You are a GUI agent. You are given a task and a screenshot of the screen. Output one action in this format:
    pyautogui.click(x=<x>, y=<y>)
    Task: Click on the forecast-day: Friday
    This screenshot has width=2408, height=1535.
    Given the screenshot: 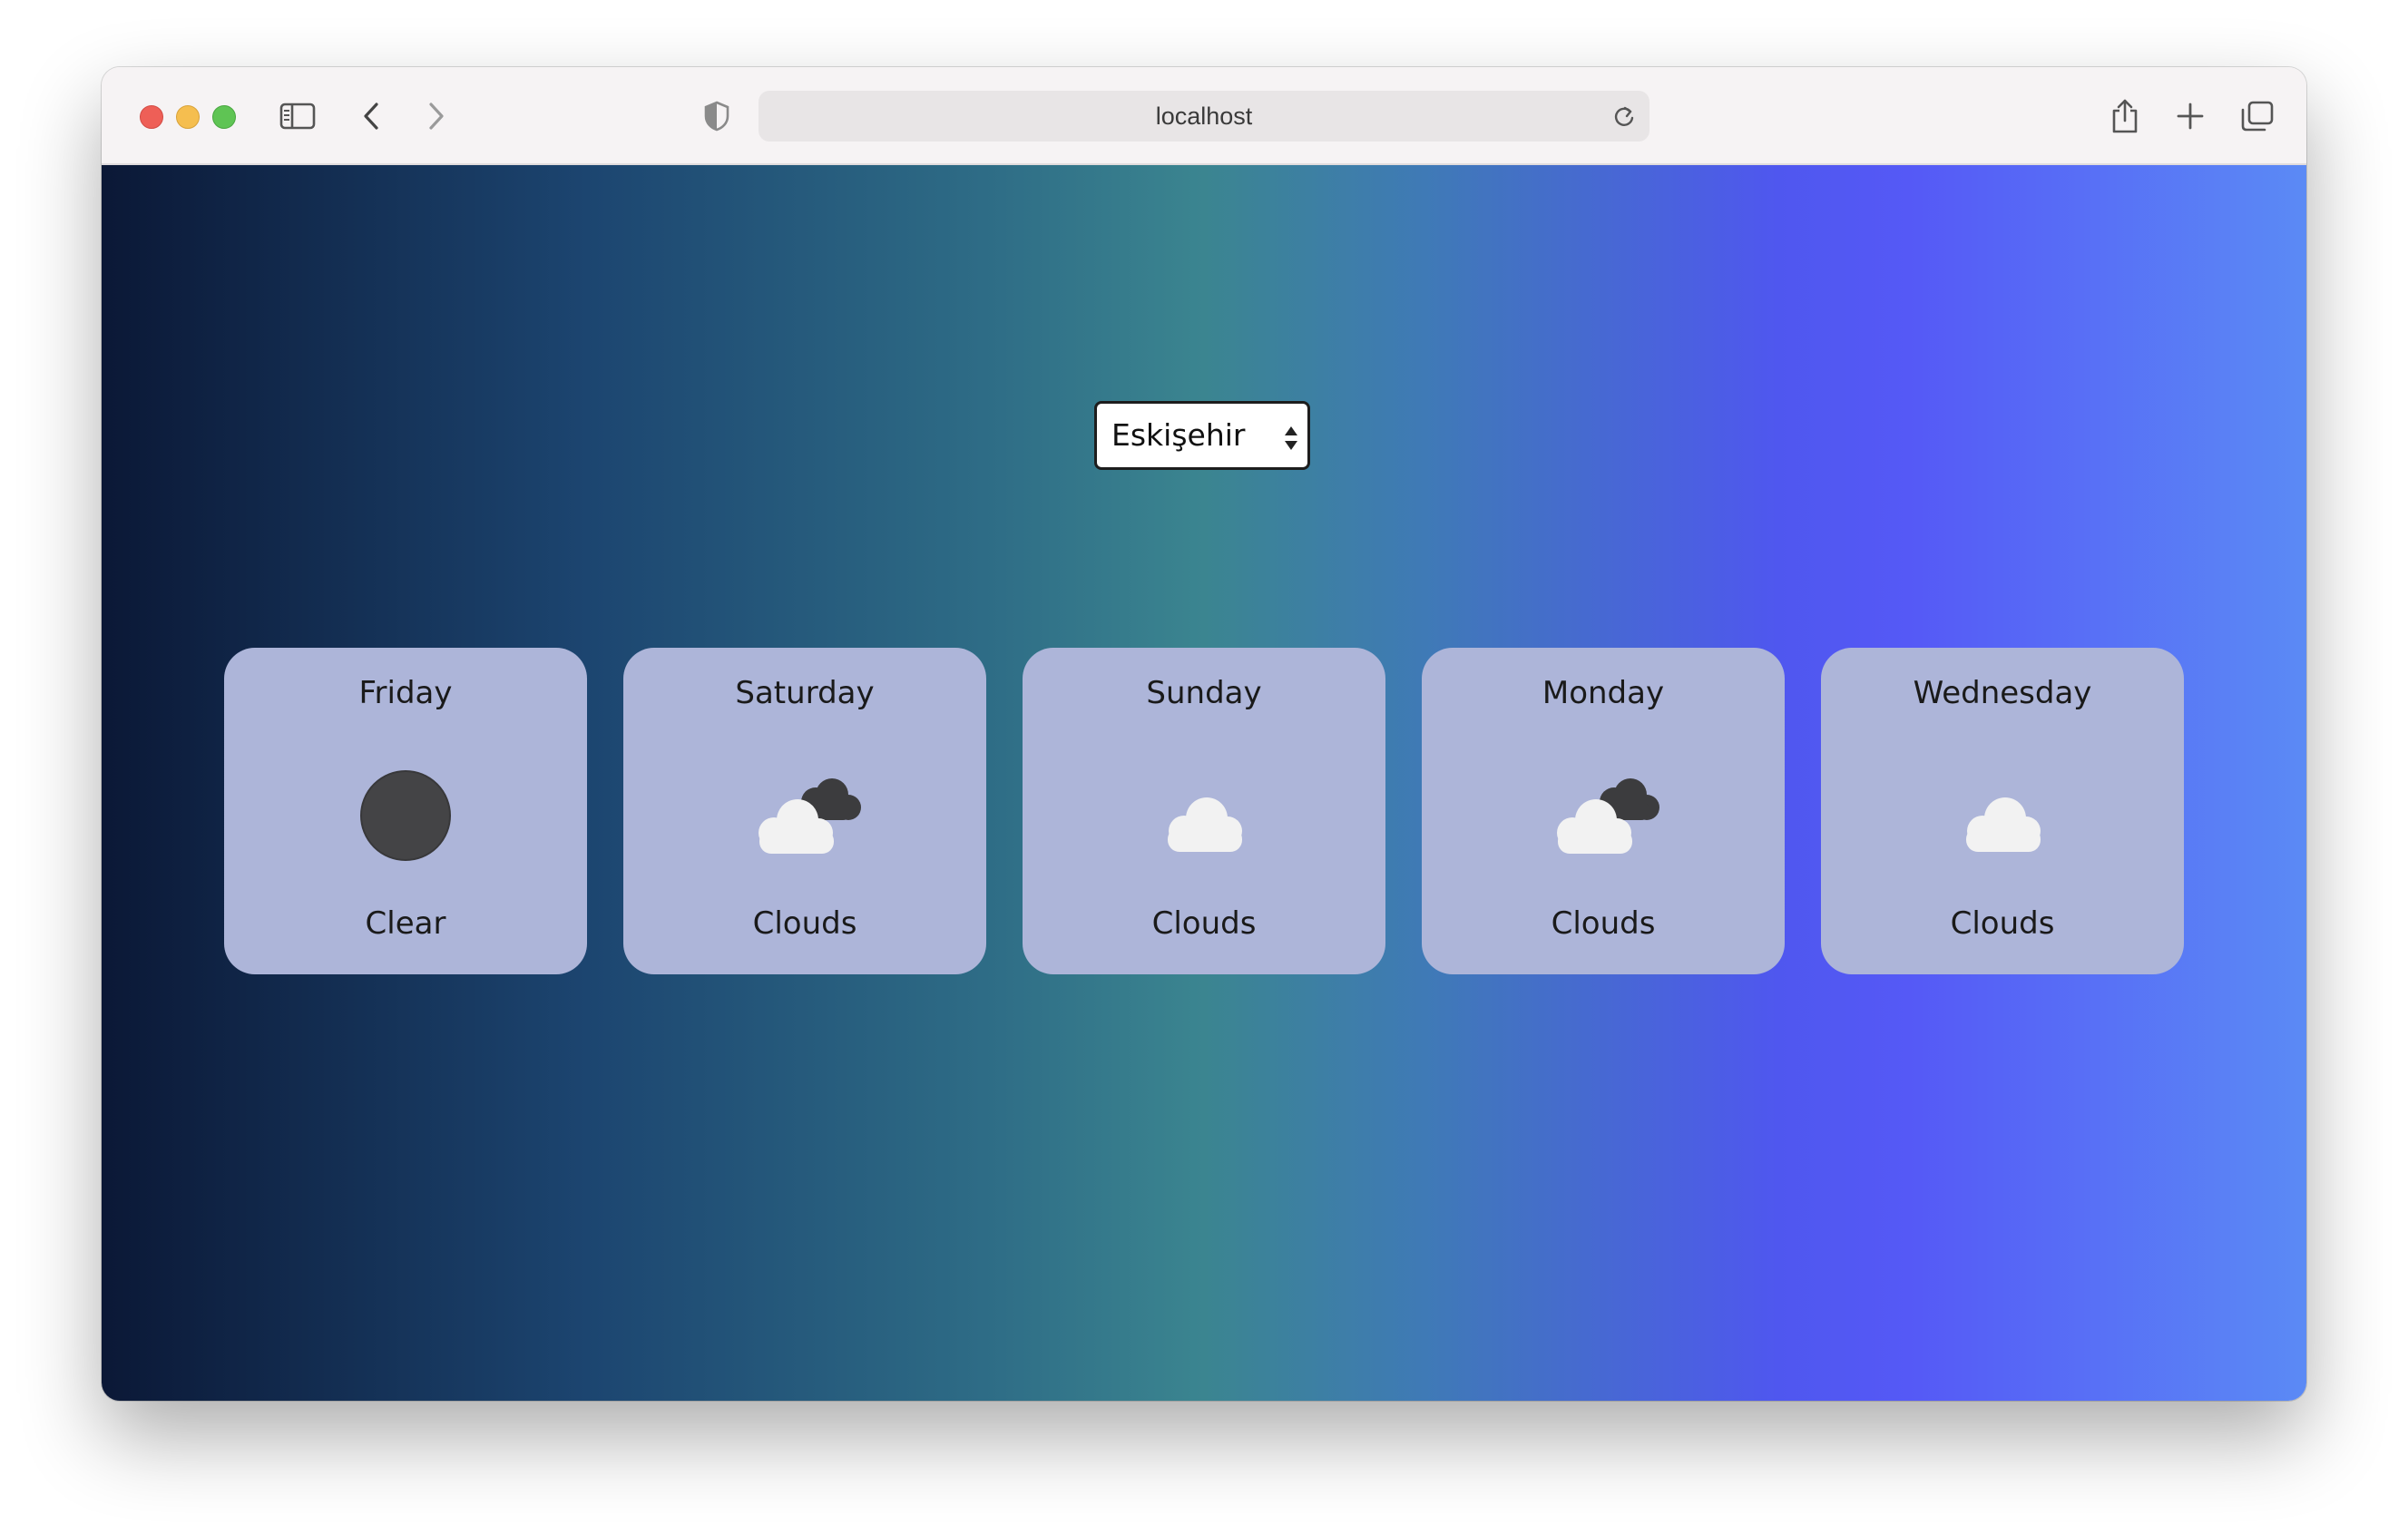 What is the action you would take?
    pyautogui.click(x=406, y=693)
    